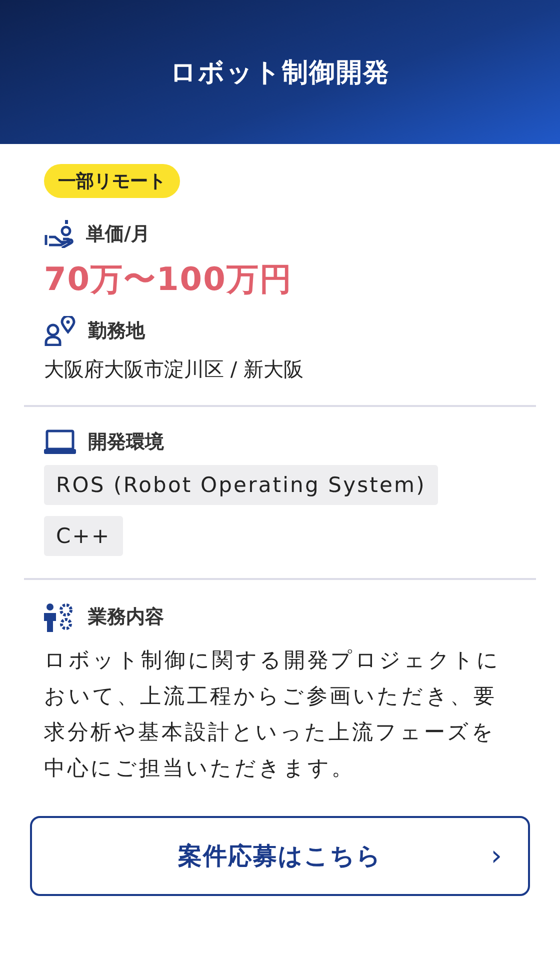  I want to click on job-title: ロボット制御開発, so click(280, 73).